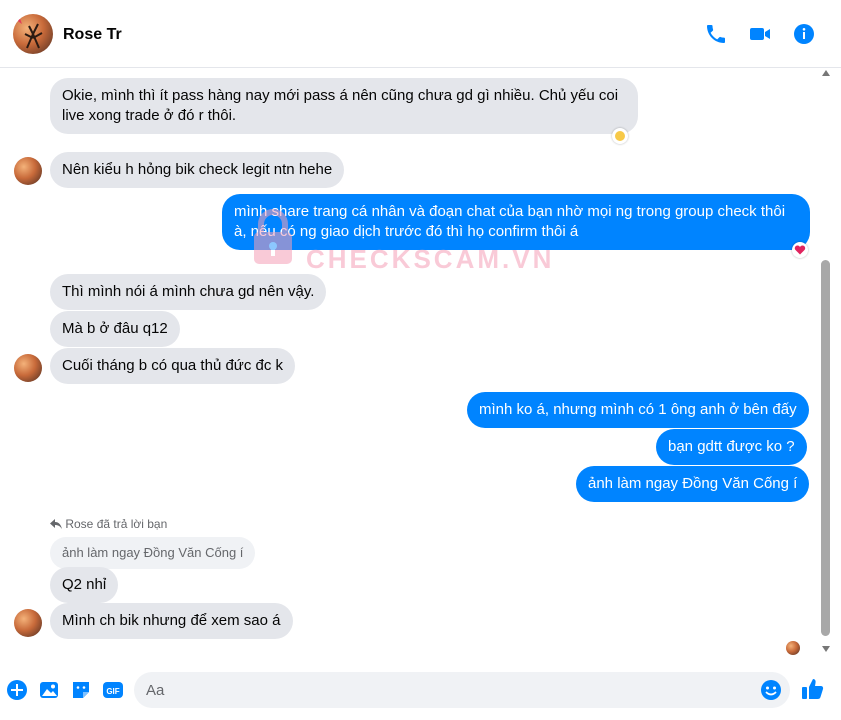  I want to click on reply-label: Rose đã trả lời bạn, so click(108, 524).